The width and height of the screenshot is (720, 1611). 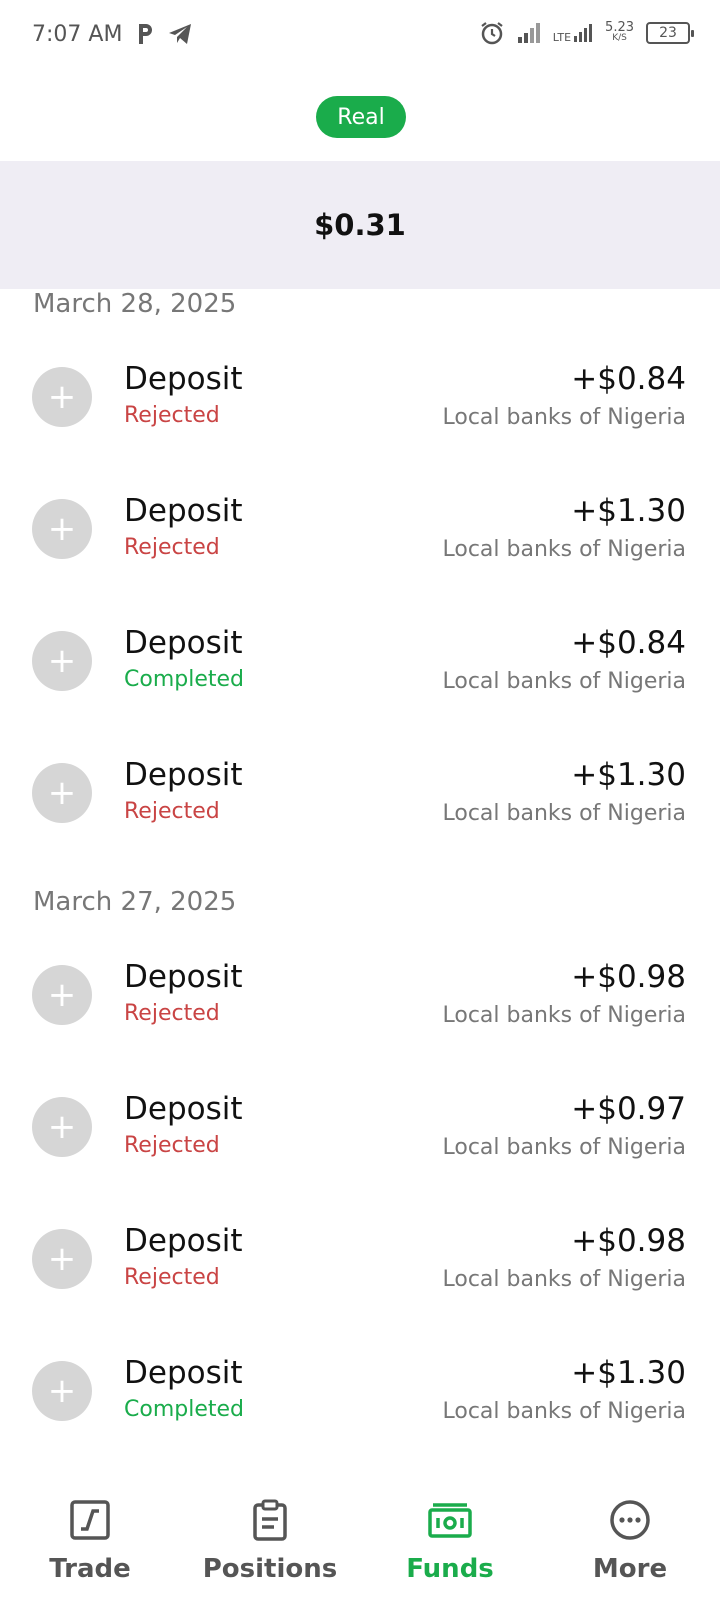 I want to click on date-header: March 27, 2025, so click(x=135, y=902).